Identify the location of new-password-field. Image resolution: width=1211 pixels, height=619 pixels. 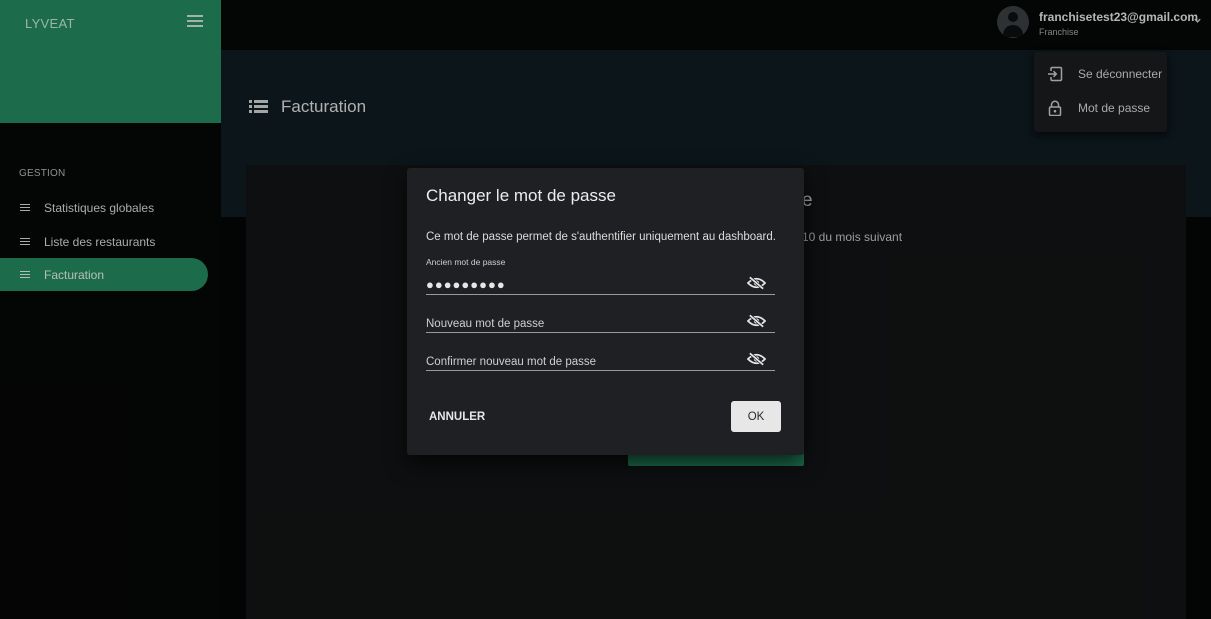
(600, 318).